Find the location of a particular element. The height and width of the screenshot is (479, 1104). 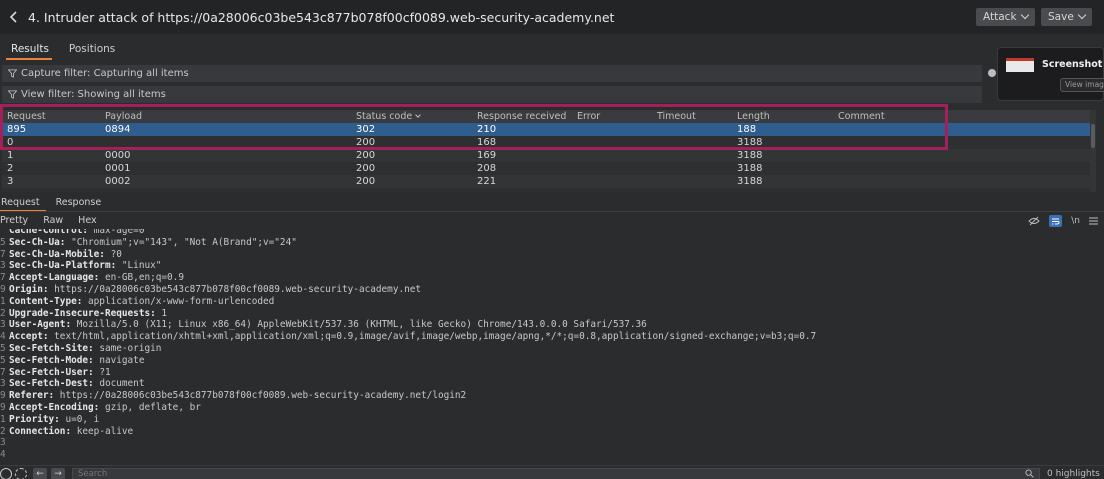

table-row: 2 0001 200 208 3188 is located at coordinates (546, 168).